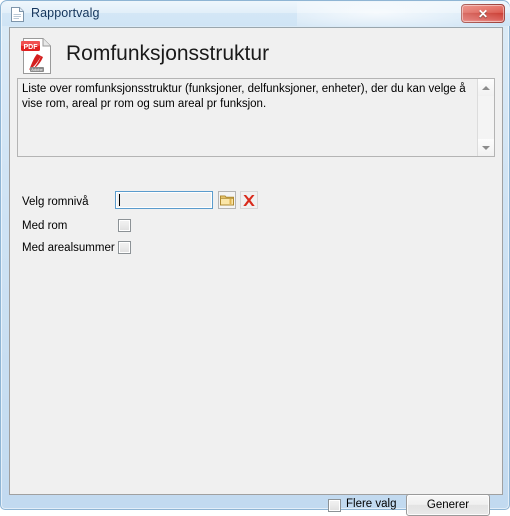 The height and width of the screenshot is (516, 510). I want to click on close-button: ✕, so click(483, 13).